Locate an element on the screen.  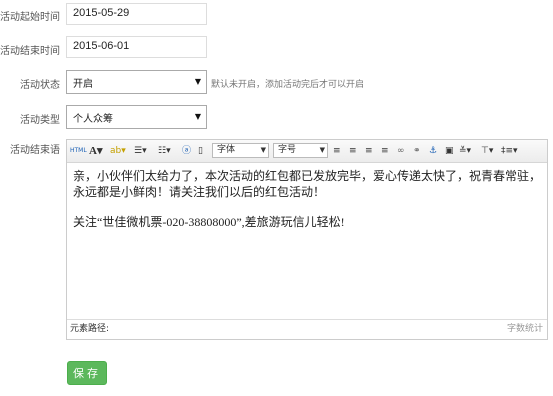
unordered-list-icon: ☷▾ is located at coordinates (164, 151).